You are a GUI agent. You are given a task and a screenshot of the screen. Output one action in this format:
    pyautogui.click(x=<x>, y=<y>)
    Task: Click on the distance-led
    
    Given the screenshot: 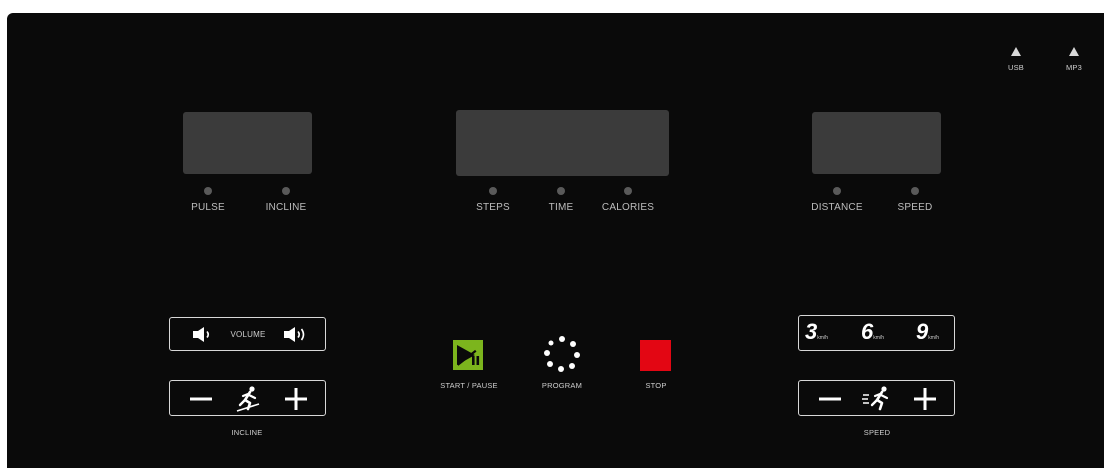 What is the action you would take?
    pyautogui.click(x=837, y=191)
    